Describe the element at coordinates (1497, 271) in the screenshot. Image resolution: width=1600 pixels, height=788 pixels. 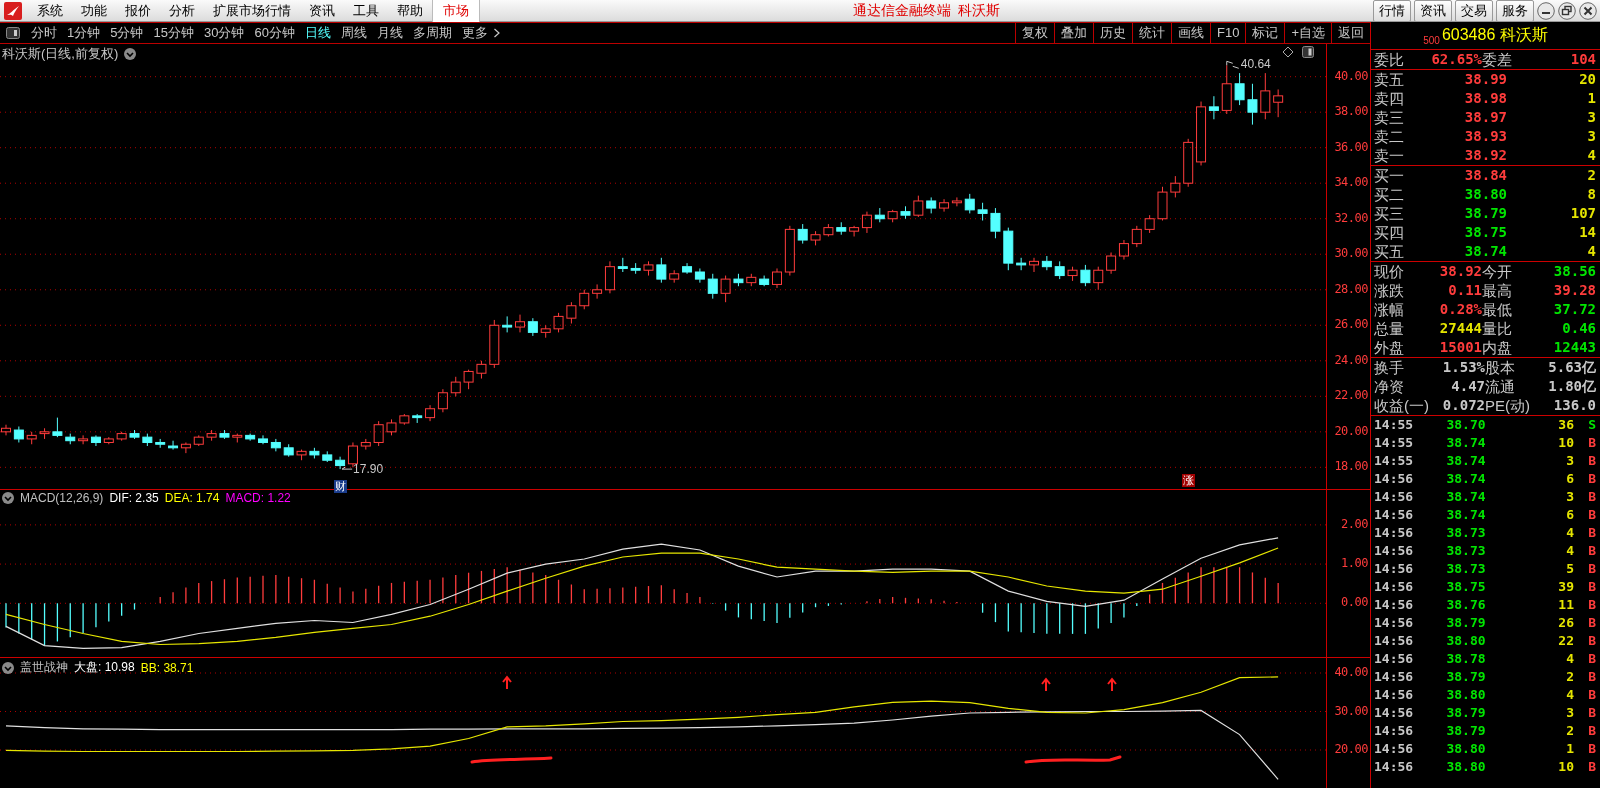
I see `field-label: 今开` at that location.